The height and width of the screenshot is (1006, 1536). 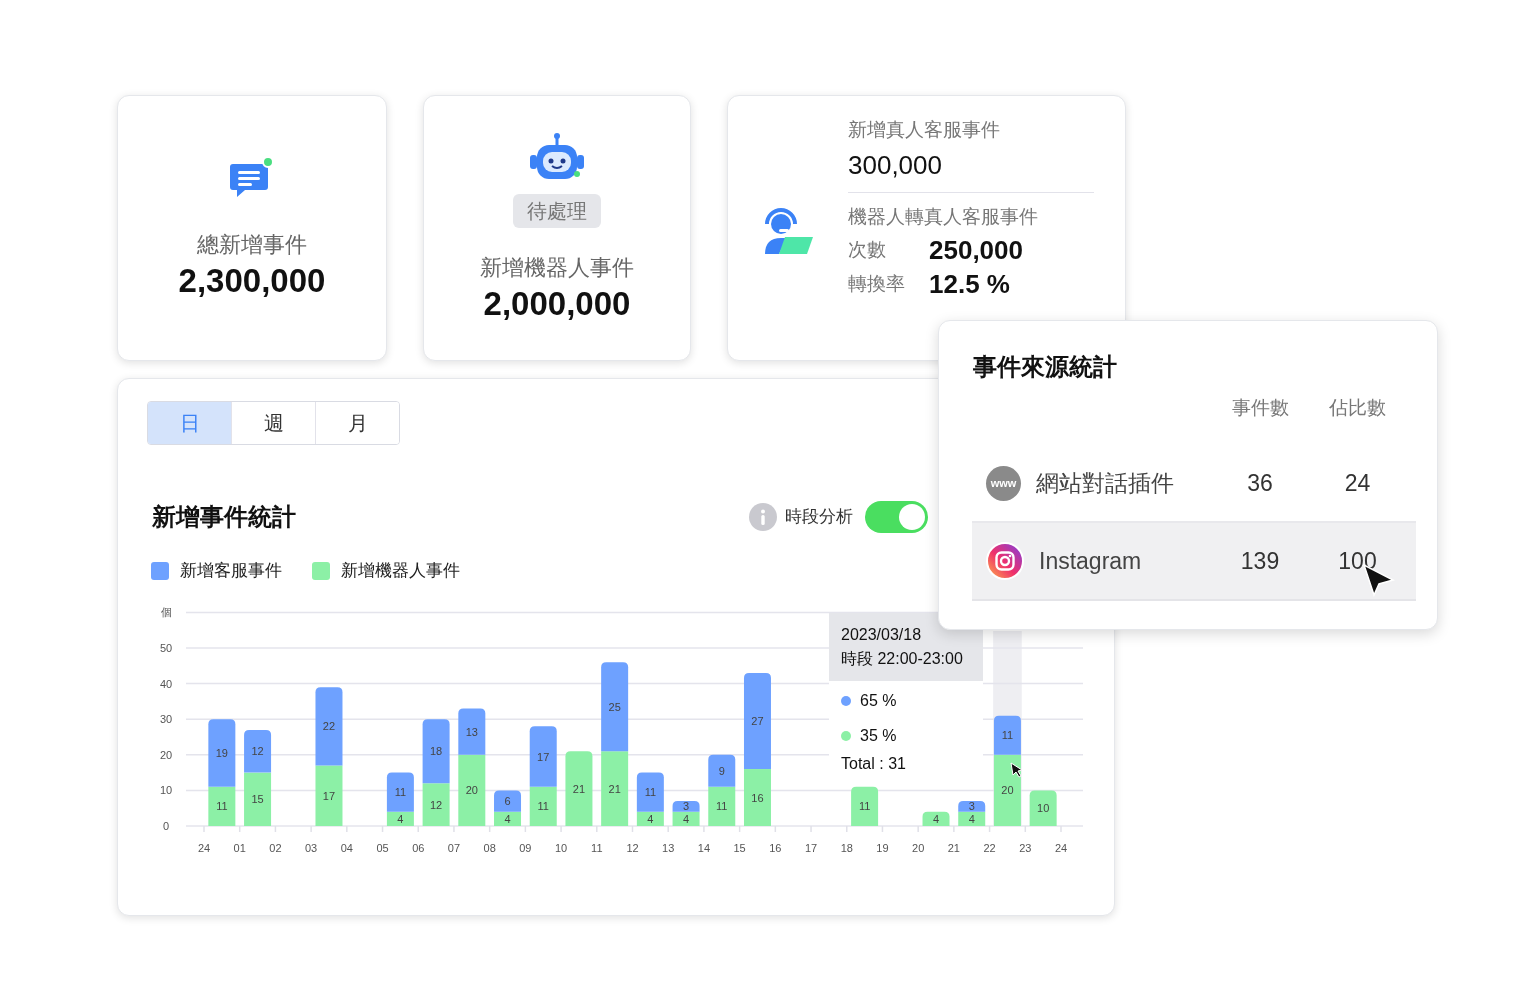 What do you see at coordinates (224, 517) in the screenshot?
I see `chart-title: 新增事件統計` at bounding box center [224, 517].